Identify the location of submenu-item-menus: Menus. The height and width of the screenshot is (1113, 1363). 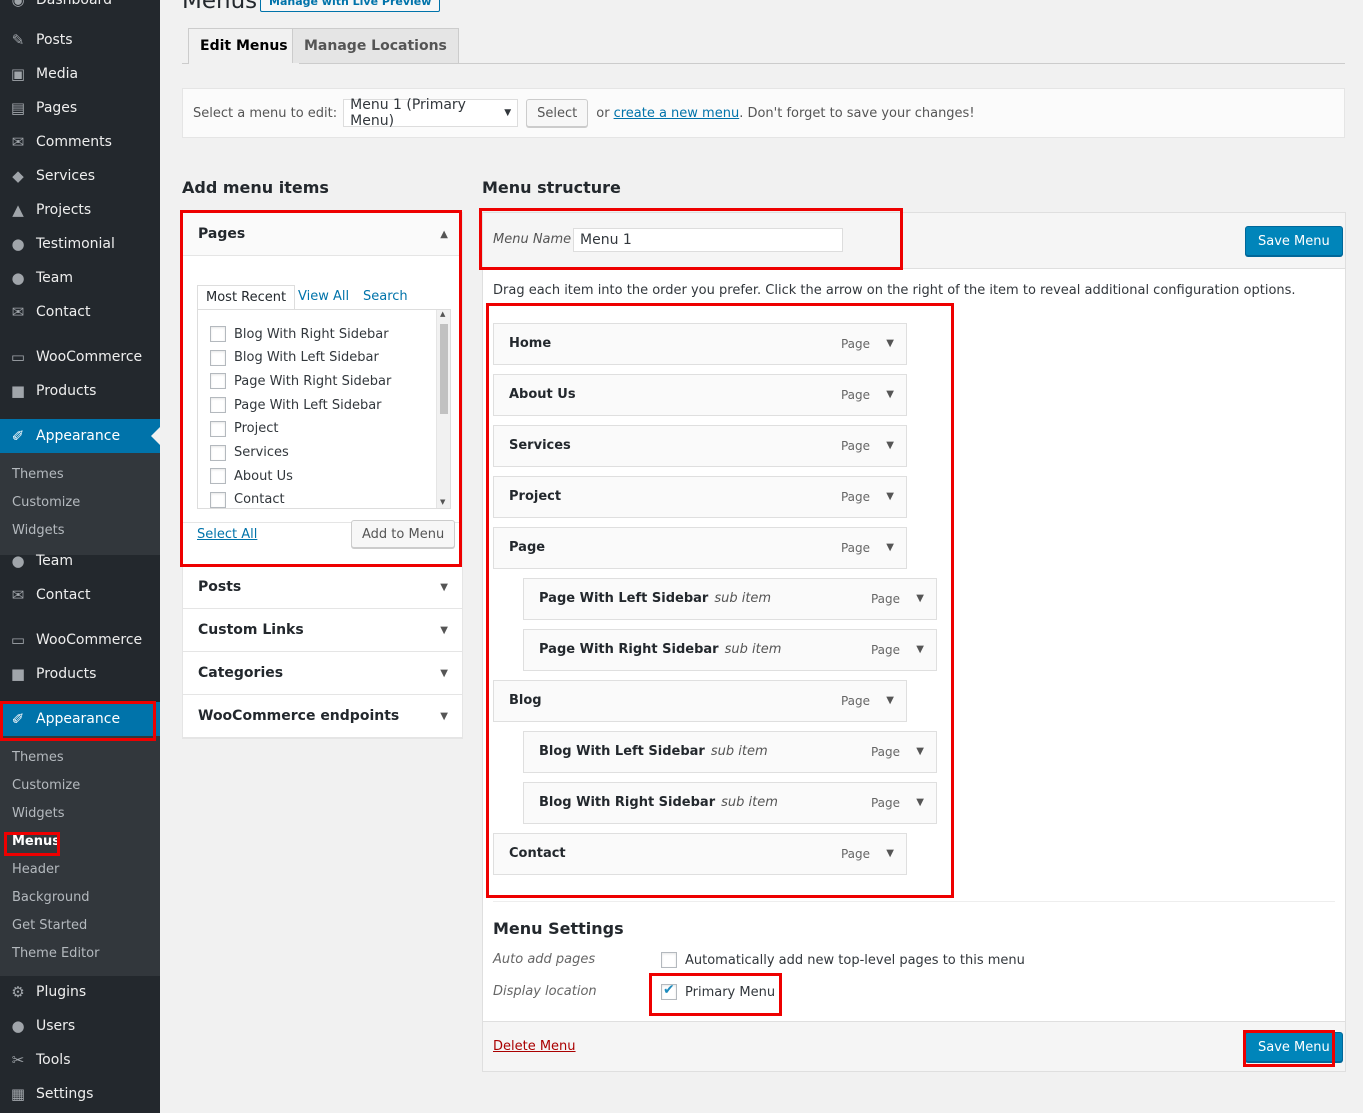
(36, 842).